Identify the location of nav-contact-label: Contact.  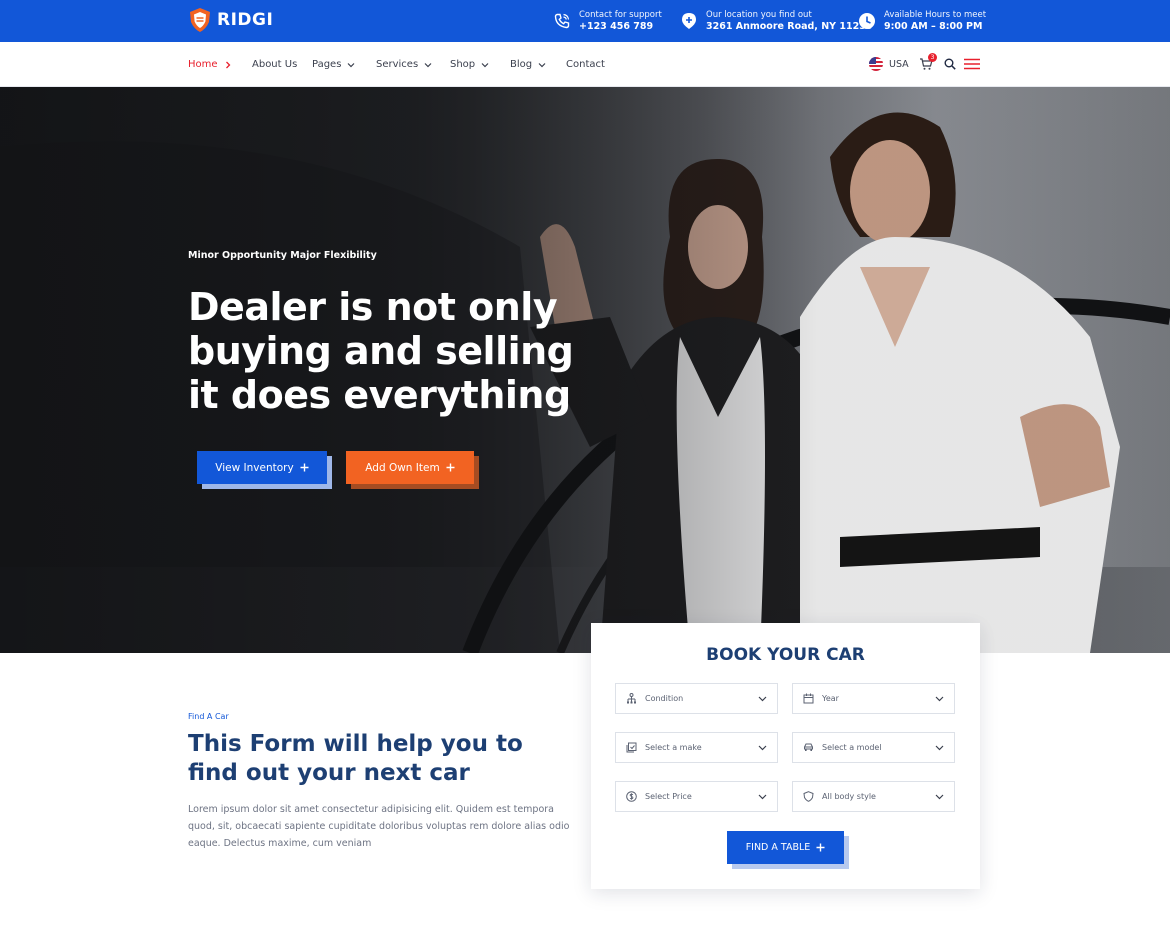
(585, 64).